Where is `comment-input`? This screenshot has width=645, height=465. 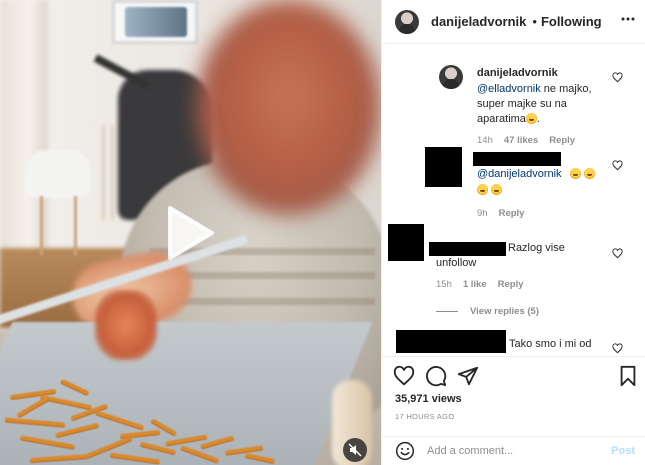
comment-input is located at coordinates (512, 451).